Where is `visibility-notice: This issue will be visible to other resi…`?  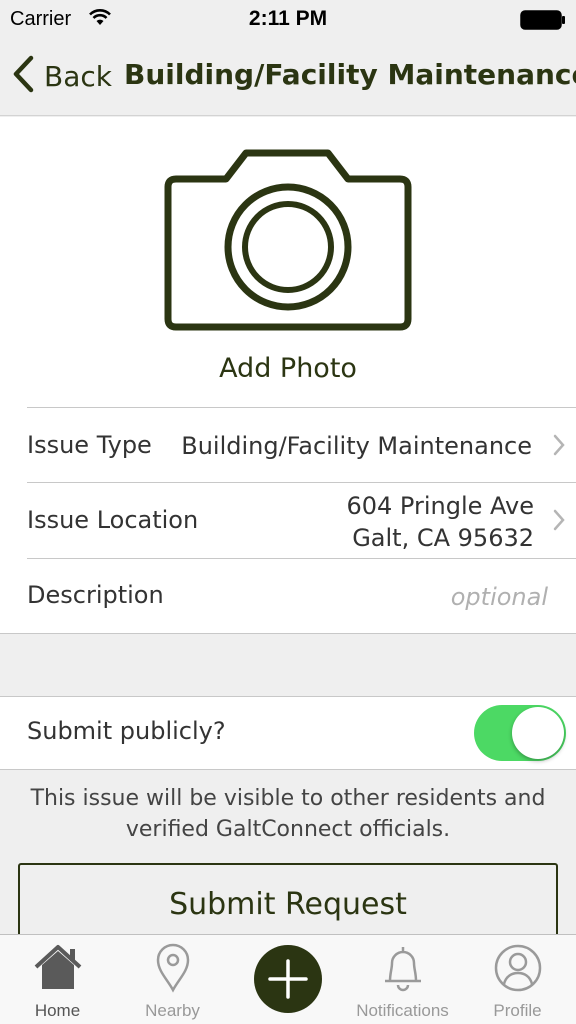 visibility-notice: This issue will be visible to other resi… is located at coordinates (288, 814).